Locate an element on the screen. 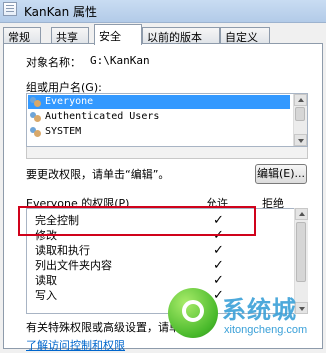 The image size is (326, 353). permission-list-folder: 列出文件夹内容 is located at coordinates (73, 265).